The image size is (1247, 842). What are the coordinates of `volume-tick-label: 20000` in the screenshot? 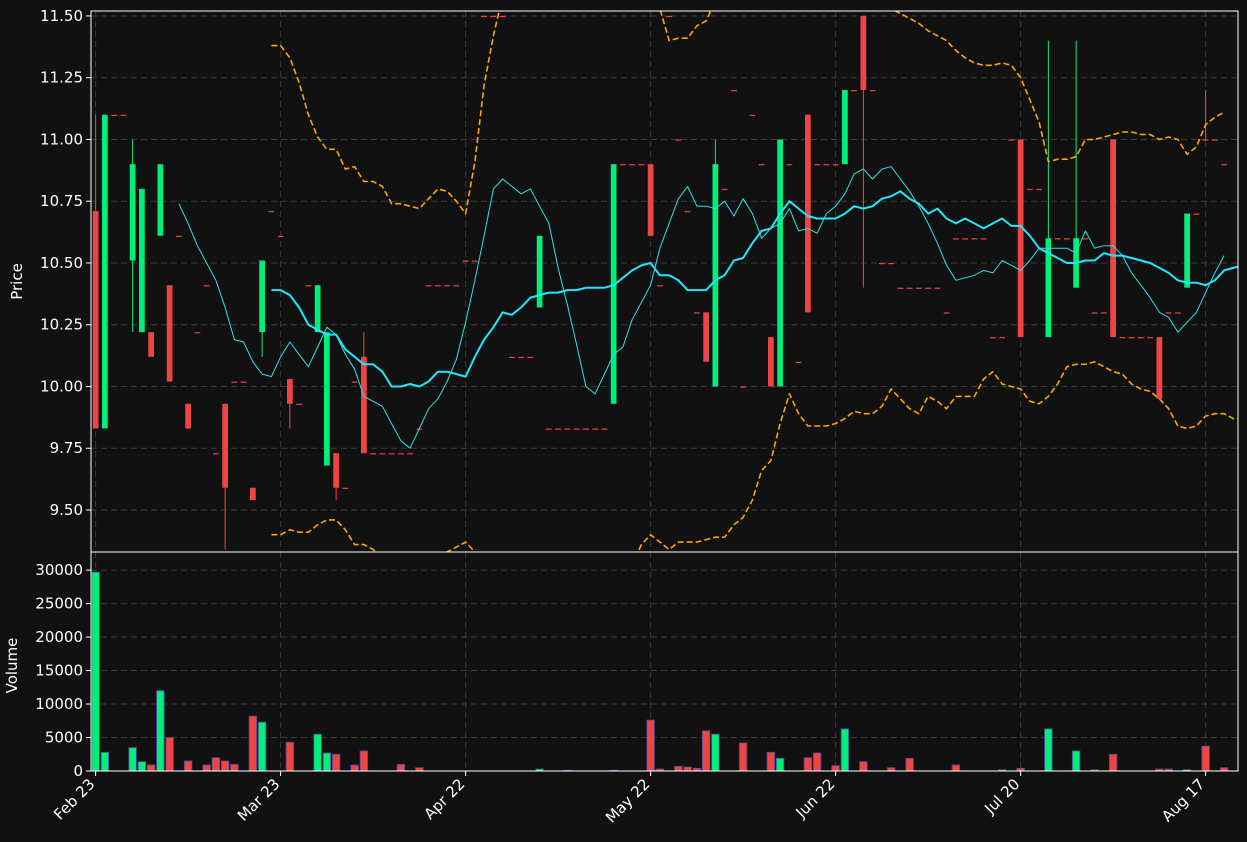 It's located at (59, 637).